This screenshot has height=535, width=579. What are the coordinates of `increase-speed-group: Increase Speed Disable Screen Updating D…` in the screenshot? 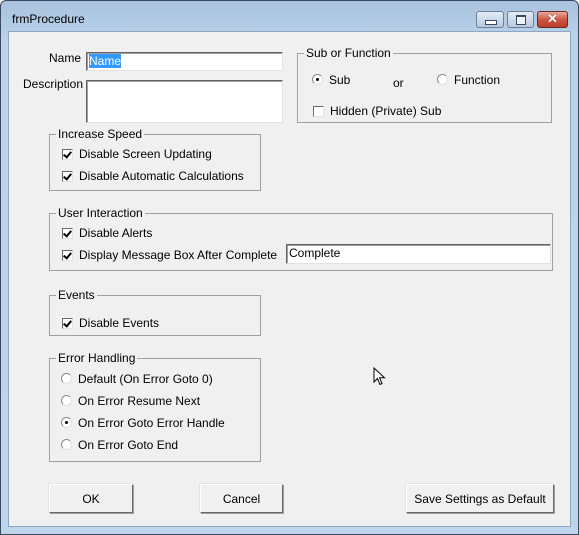 It's located at (155, 159).